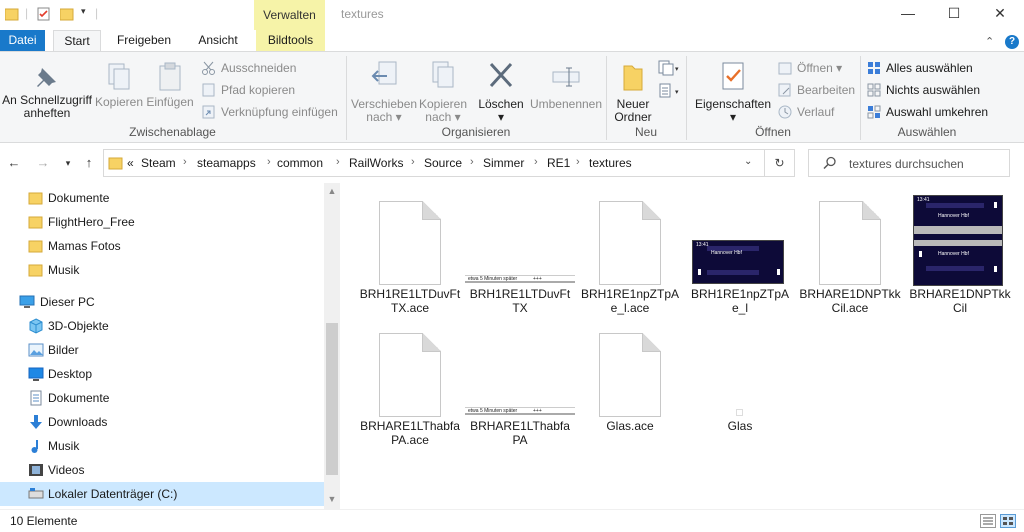 Image resolution: width=1024 pixels, height=532 pixels. I want to click on details-view-button, so click(988, 521).